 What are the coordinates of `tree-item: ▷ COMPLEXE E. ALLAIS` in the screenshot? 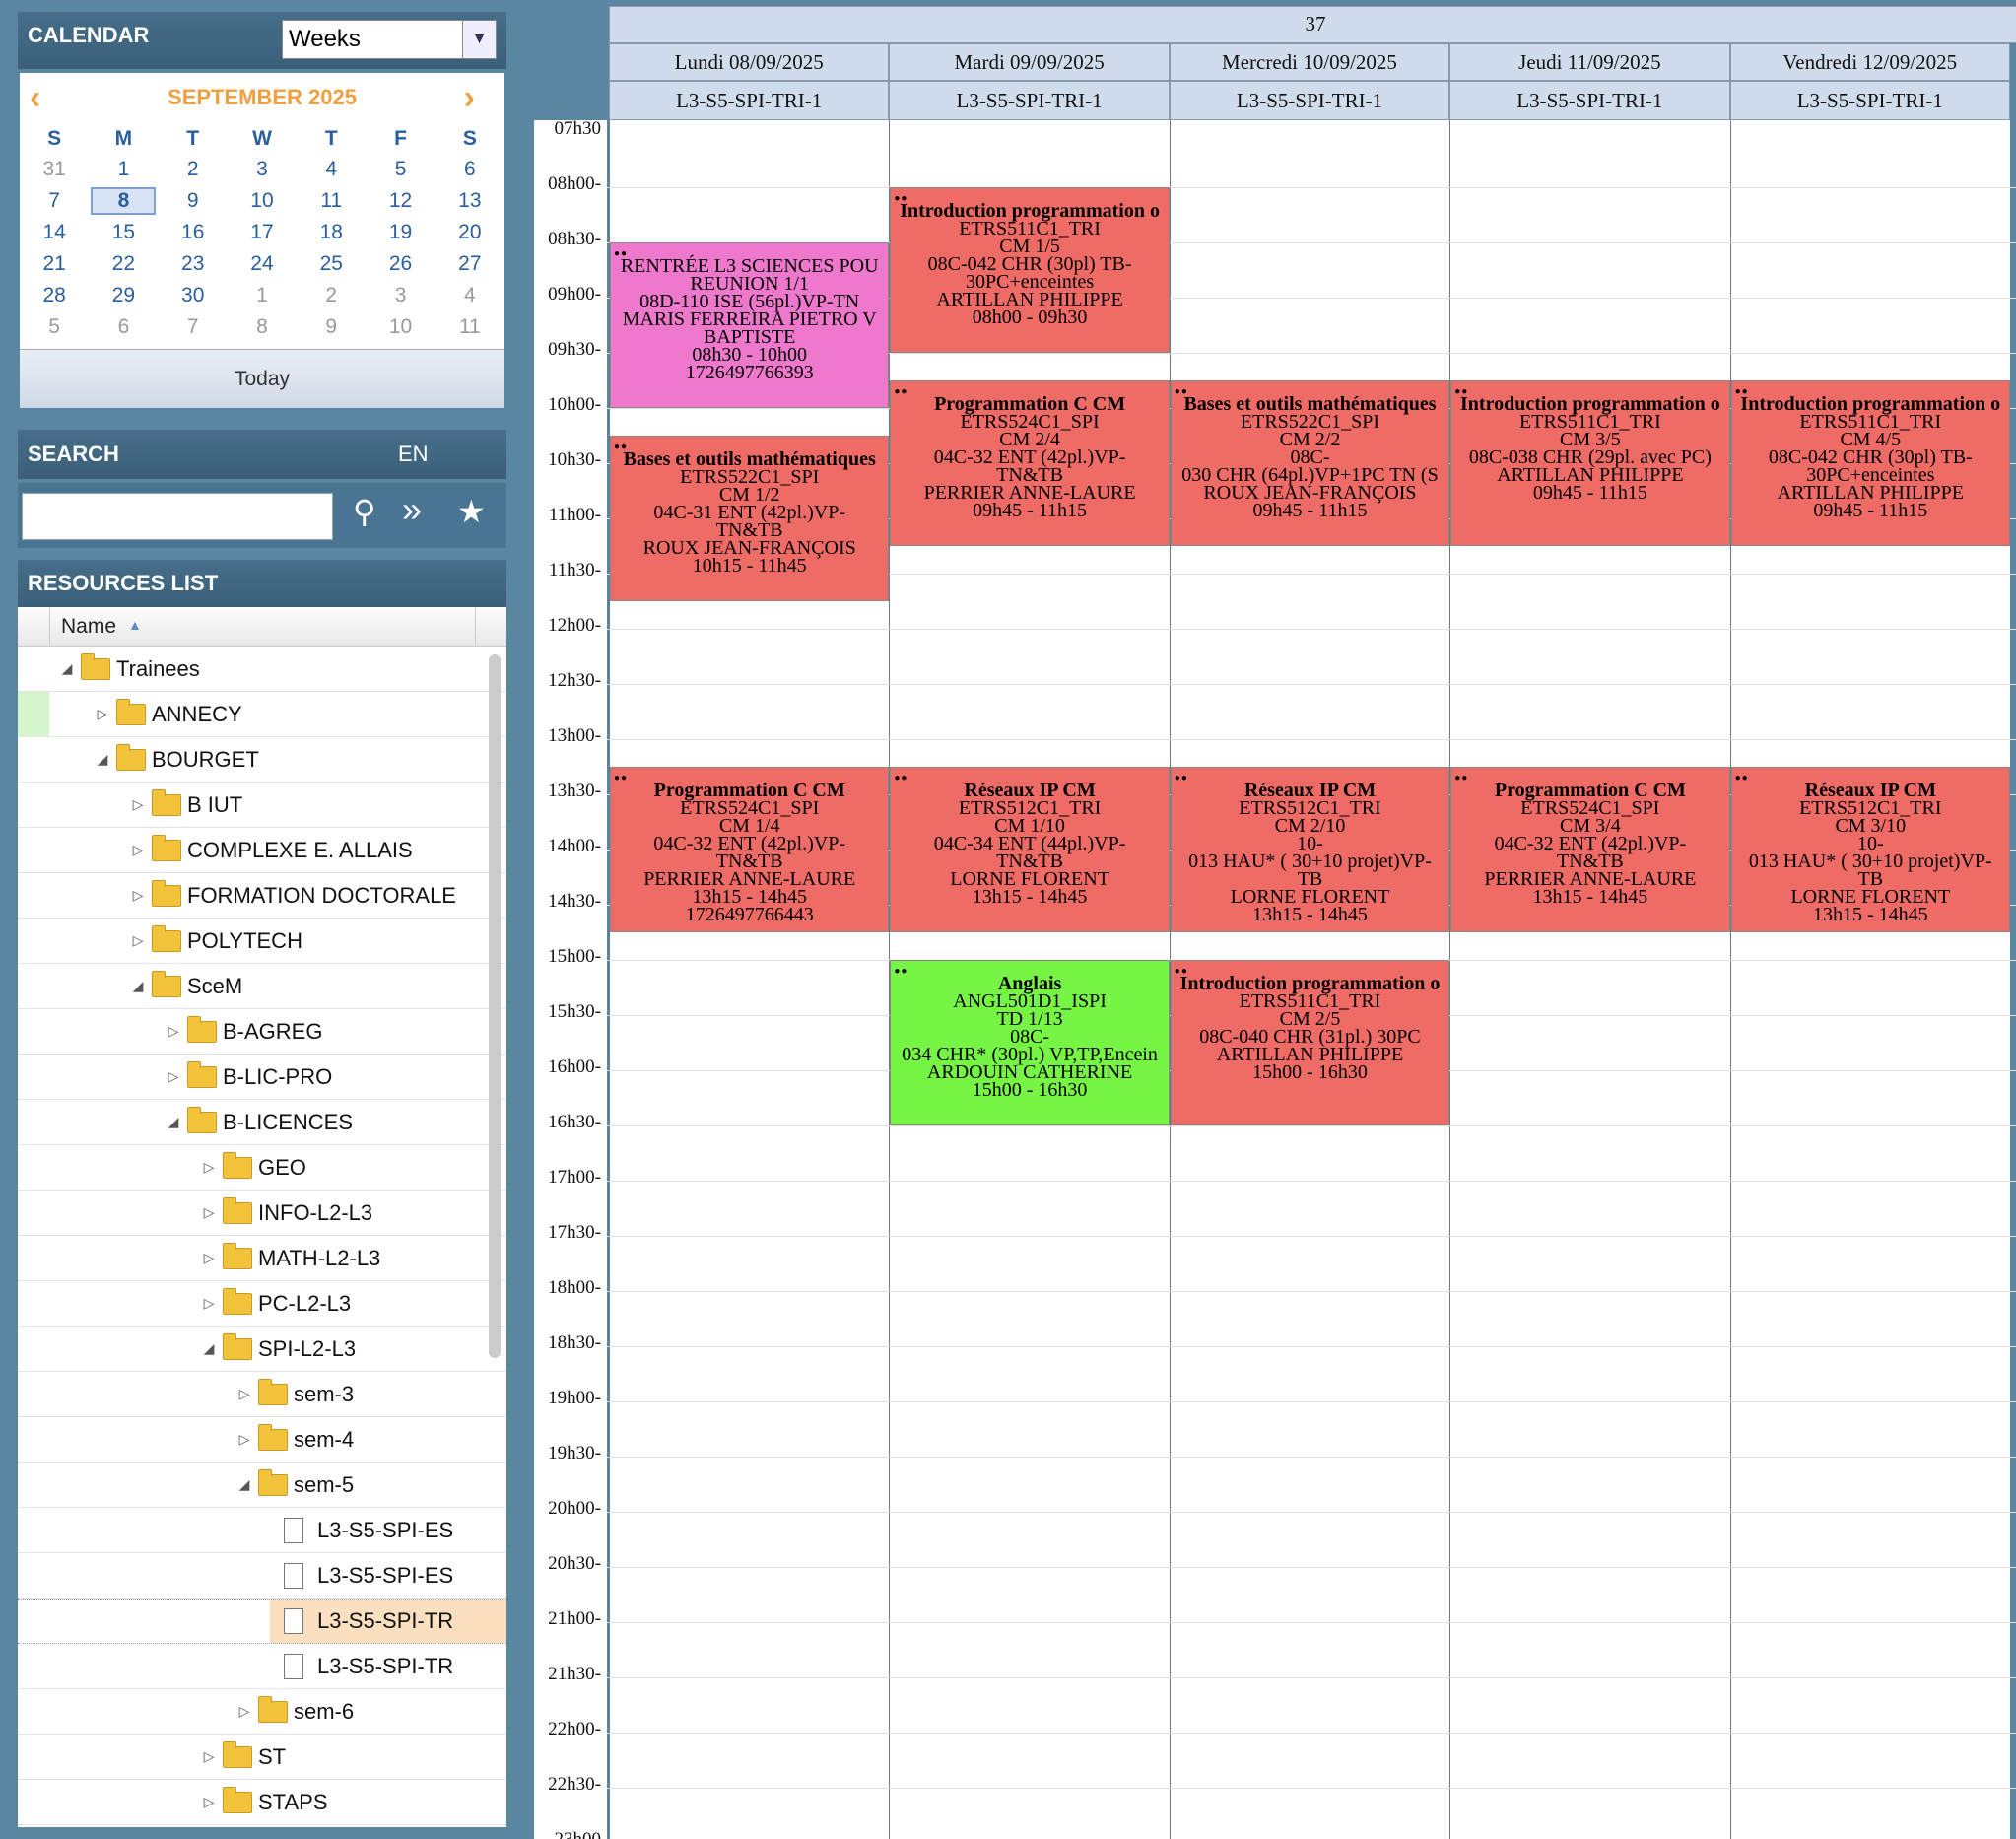 It's located at (262, 850).